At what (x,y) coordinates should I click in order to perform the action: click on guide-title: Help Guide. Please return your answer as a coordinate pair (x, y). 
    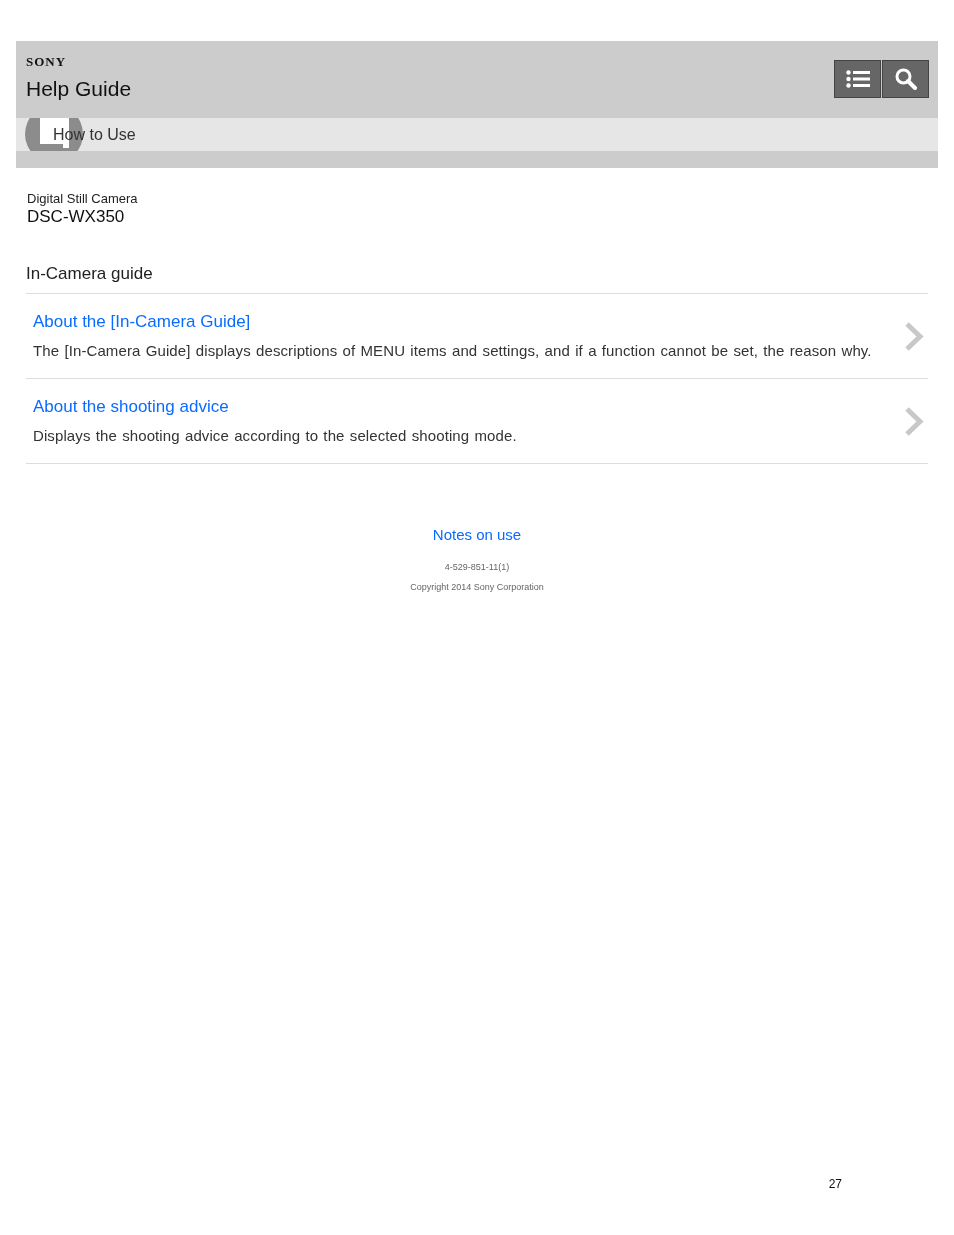
    Looking at the image, I should click on (79, 89).